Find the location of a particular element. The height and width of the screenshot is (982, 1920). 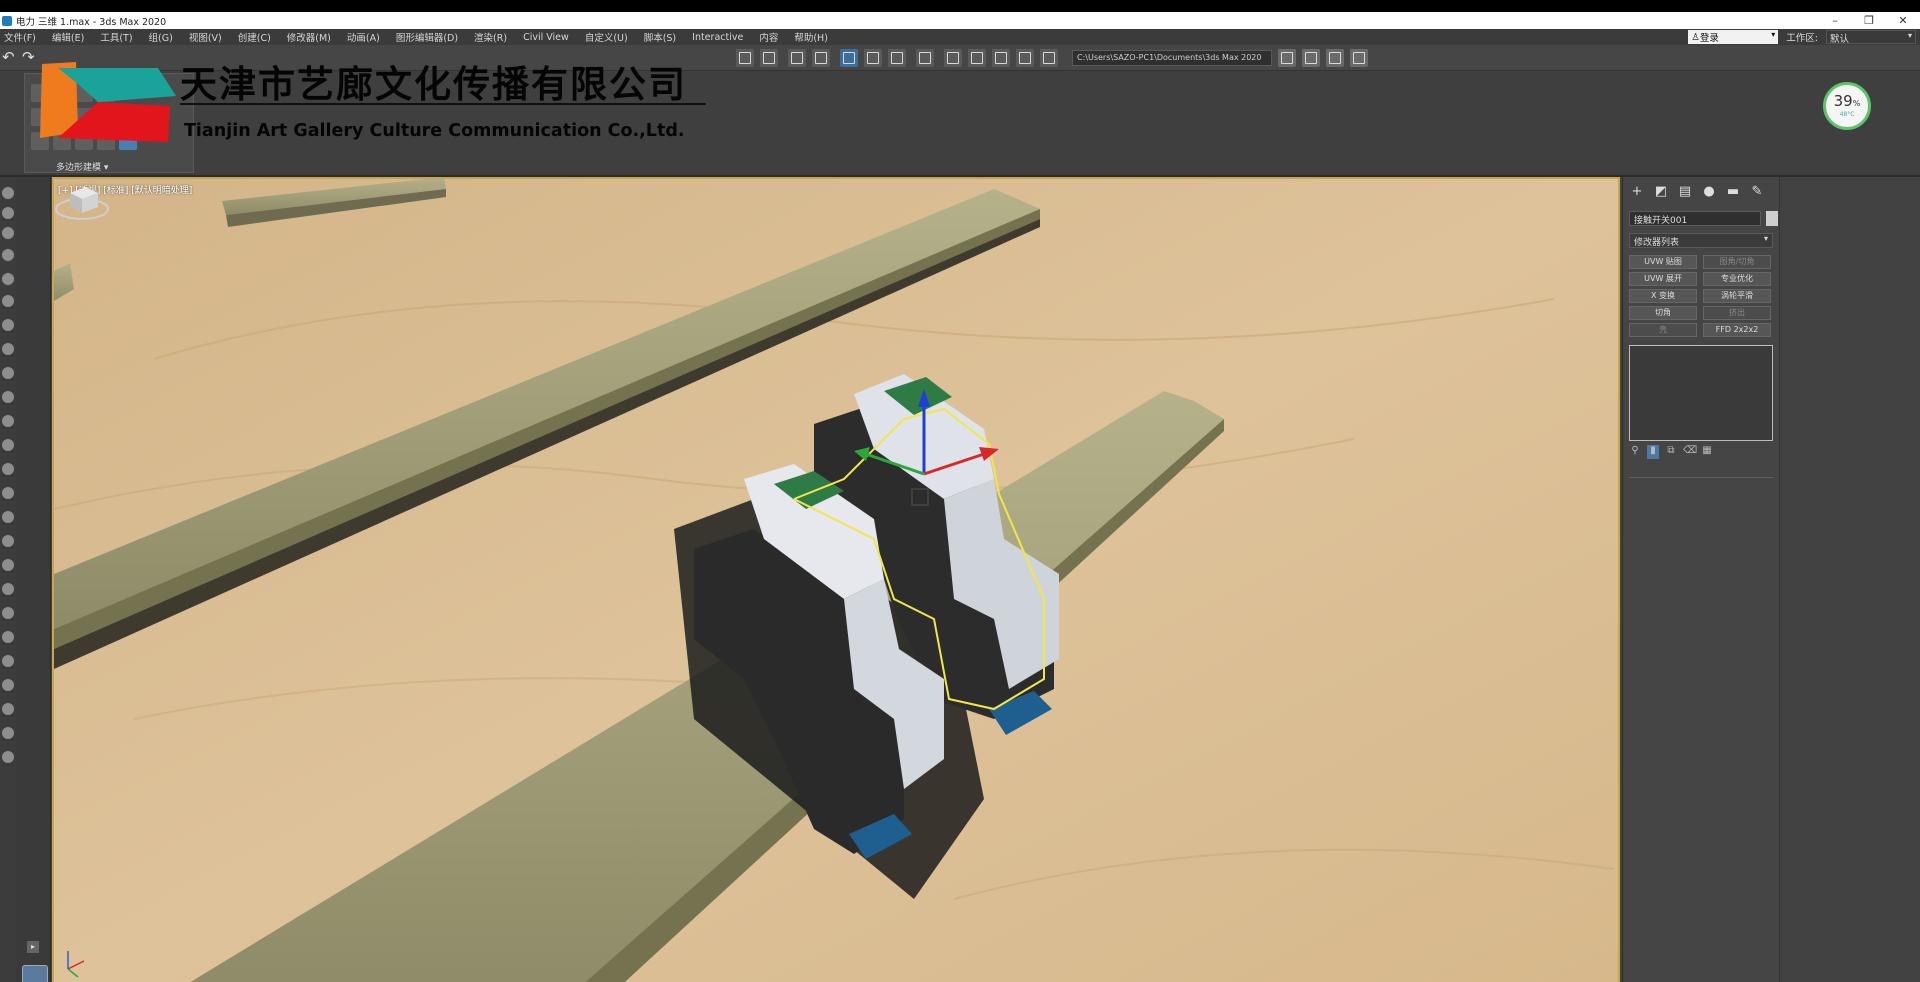

make-unique-icon: ⧉ is located at coordinates (1671, 452).